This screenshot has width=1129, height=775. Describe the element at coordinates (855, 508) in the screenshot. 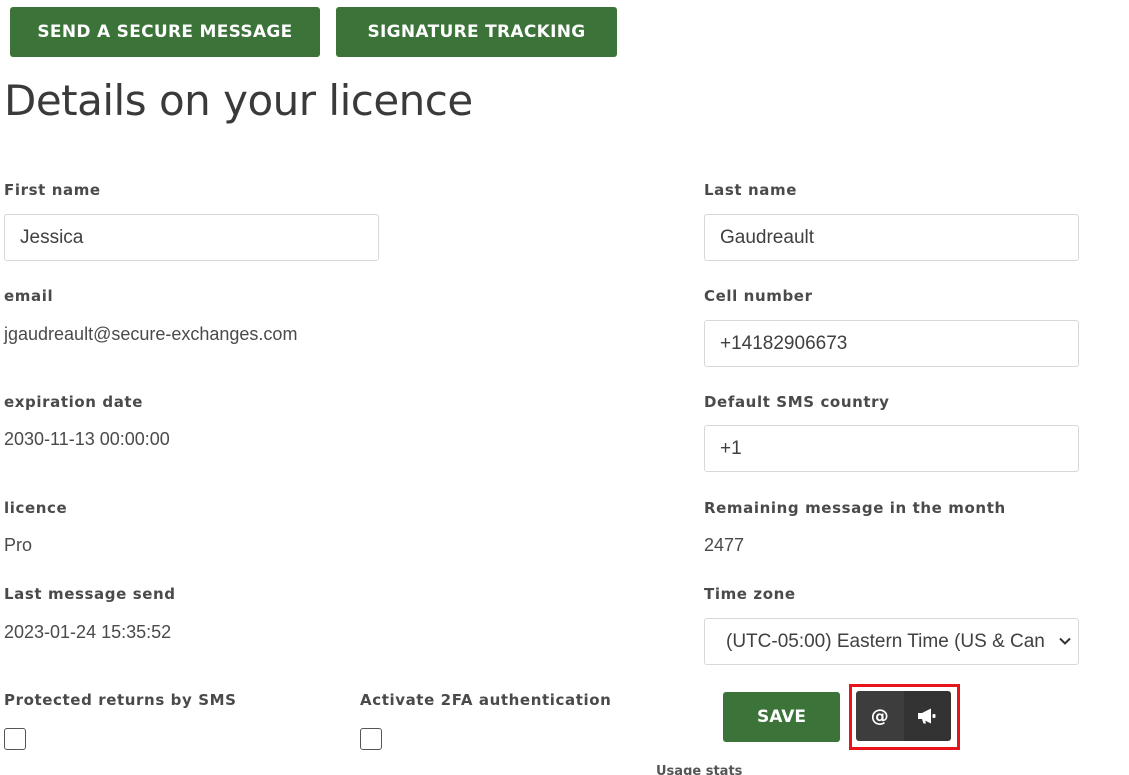

I see `remaining-messages-label: Remaining message in the month` at that location.